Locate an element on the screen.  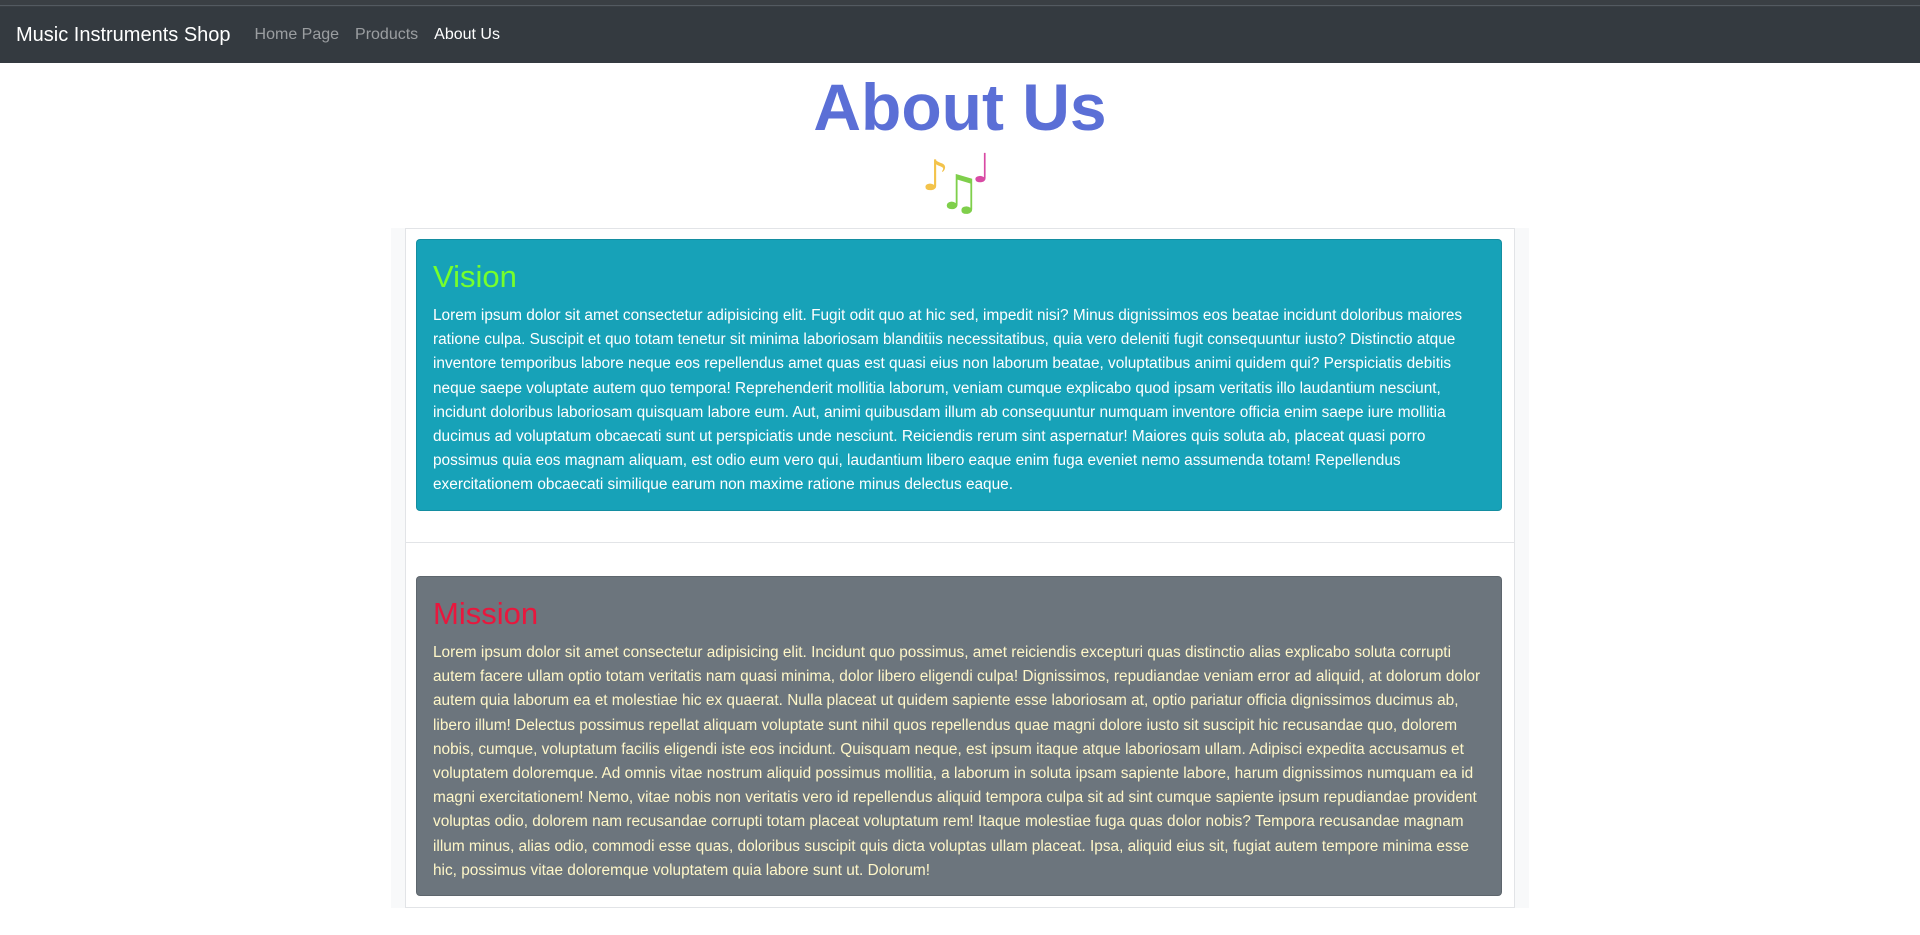
section-divider is located at coordinates (960, 542).